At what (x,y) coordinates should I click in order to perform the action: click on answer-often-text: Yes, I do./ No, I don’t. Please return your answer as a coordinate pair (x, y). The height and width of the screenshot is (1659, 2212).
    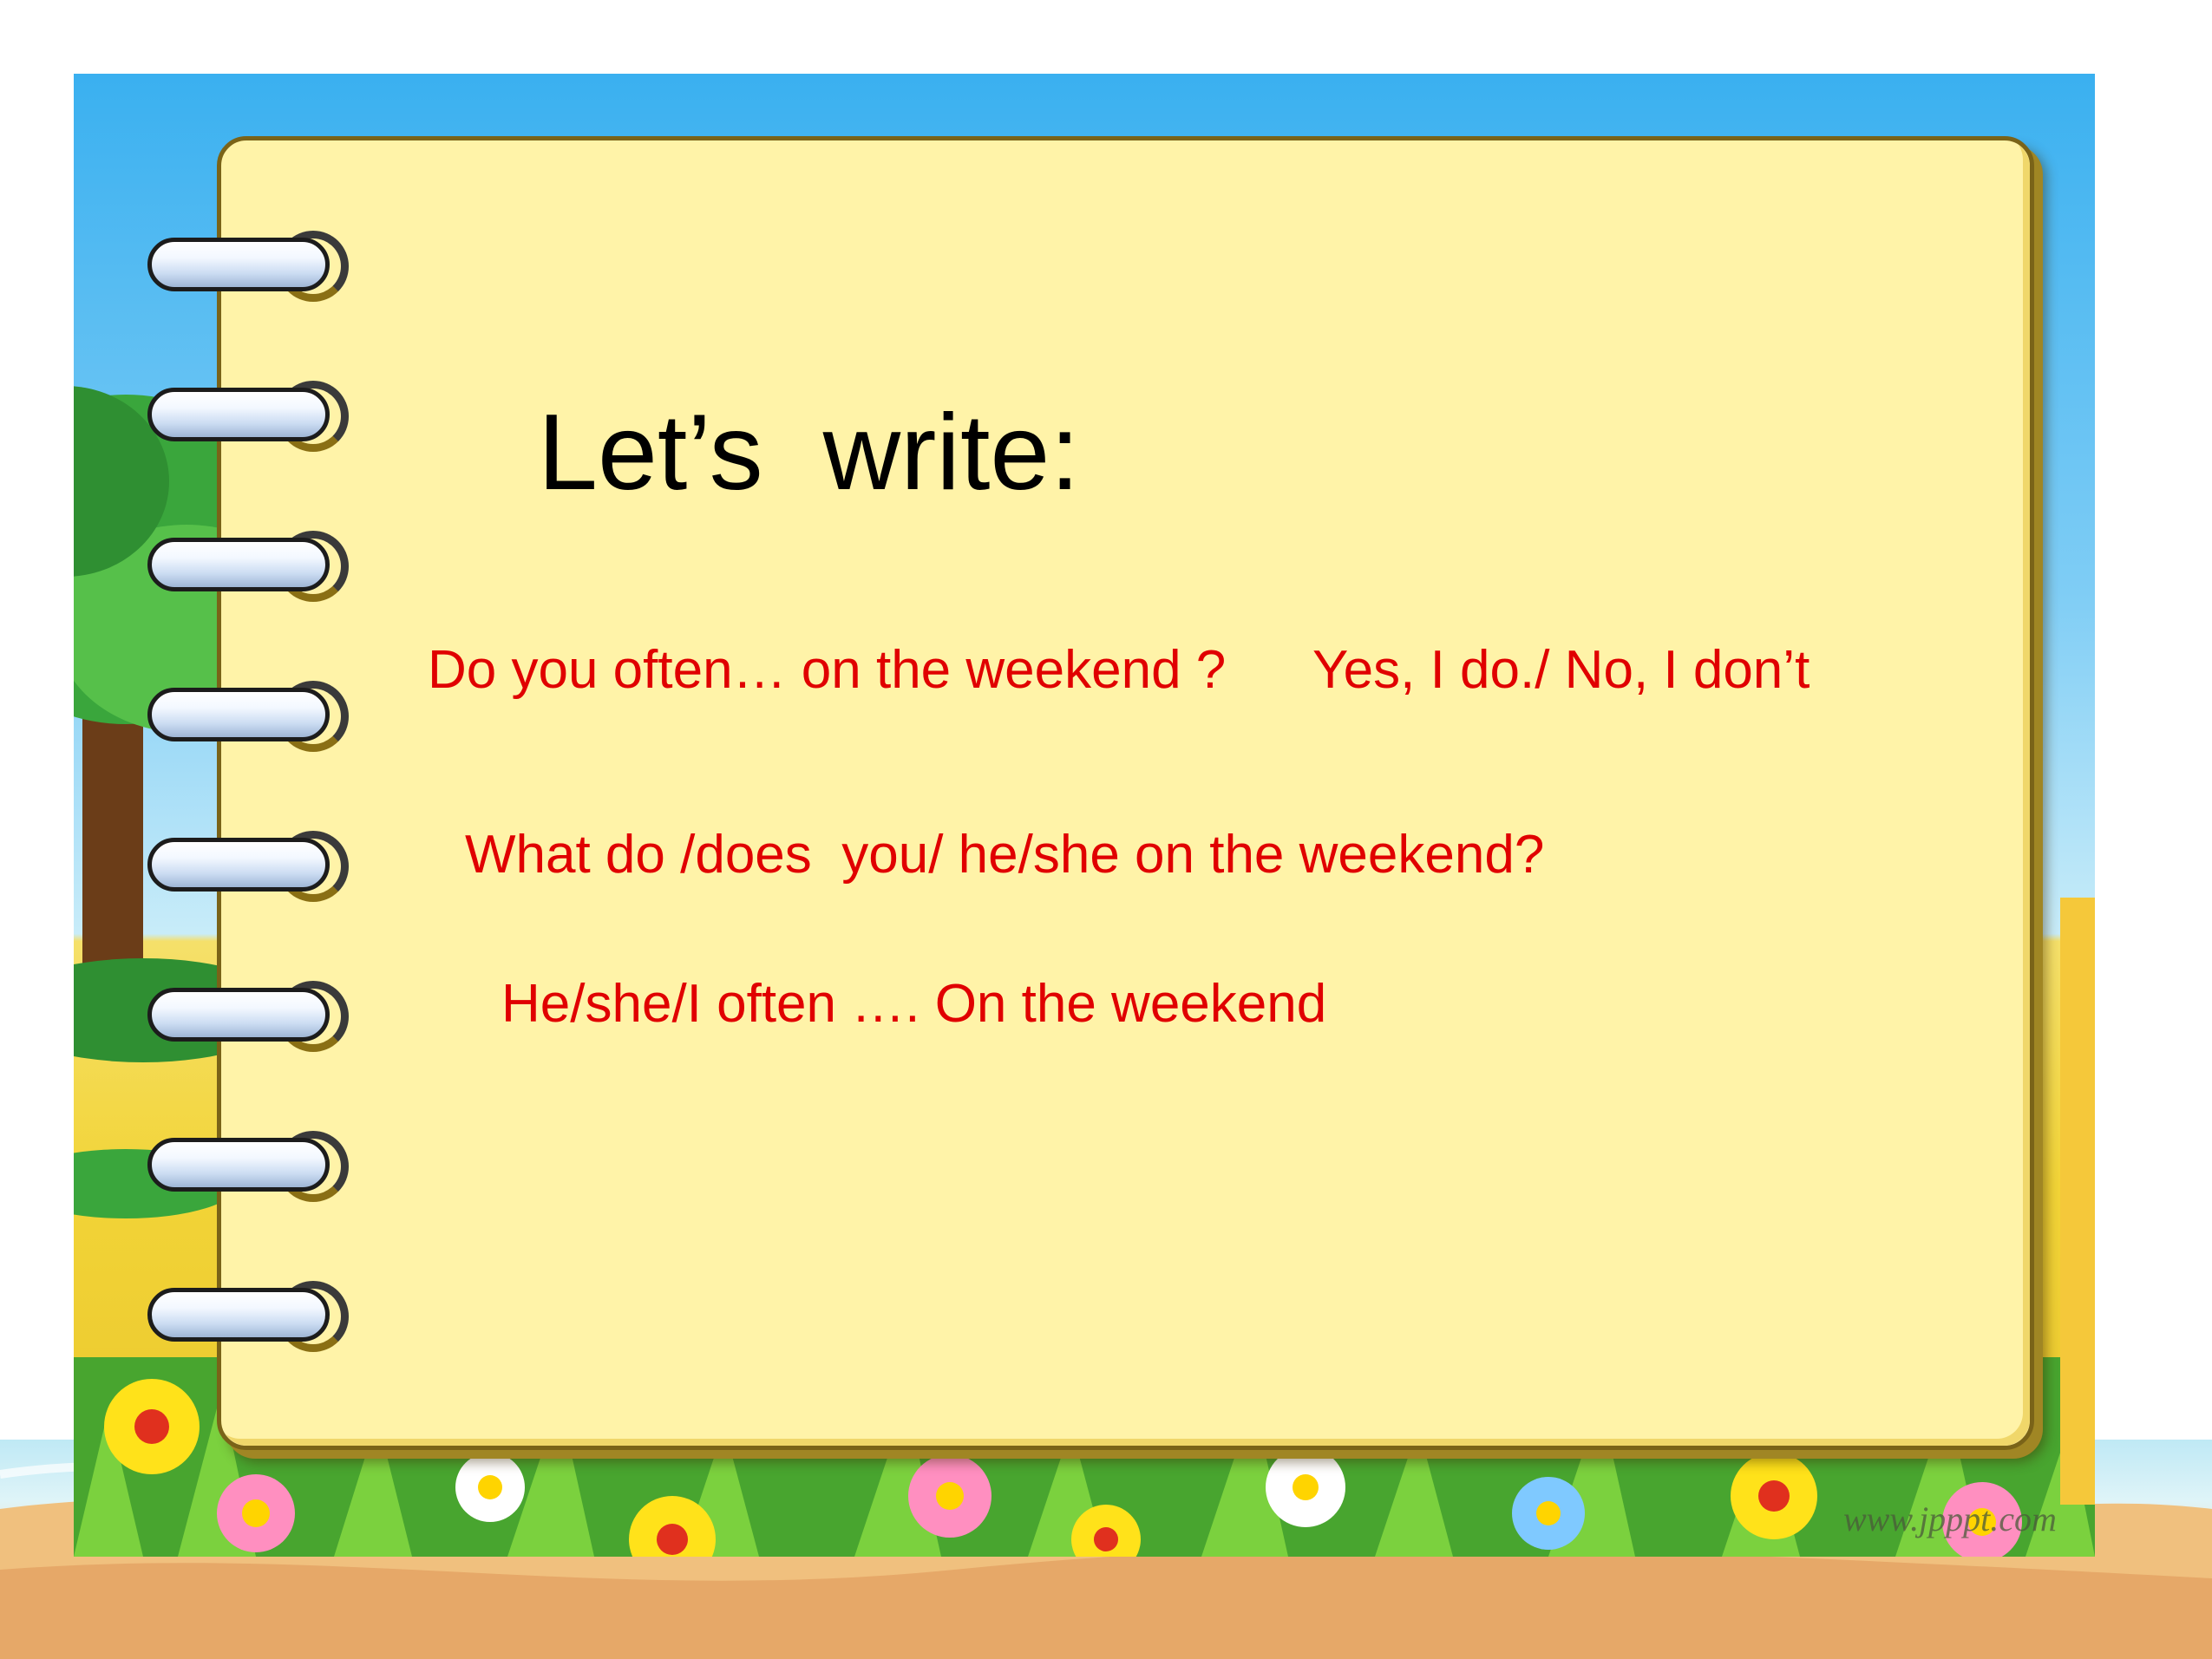
    Looking at the image, I should click on (1561, 670).